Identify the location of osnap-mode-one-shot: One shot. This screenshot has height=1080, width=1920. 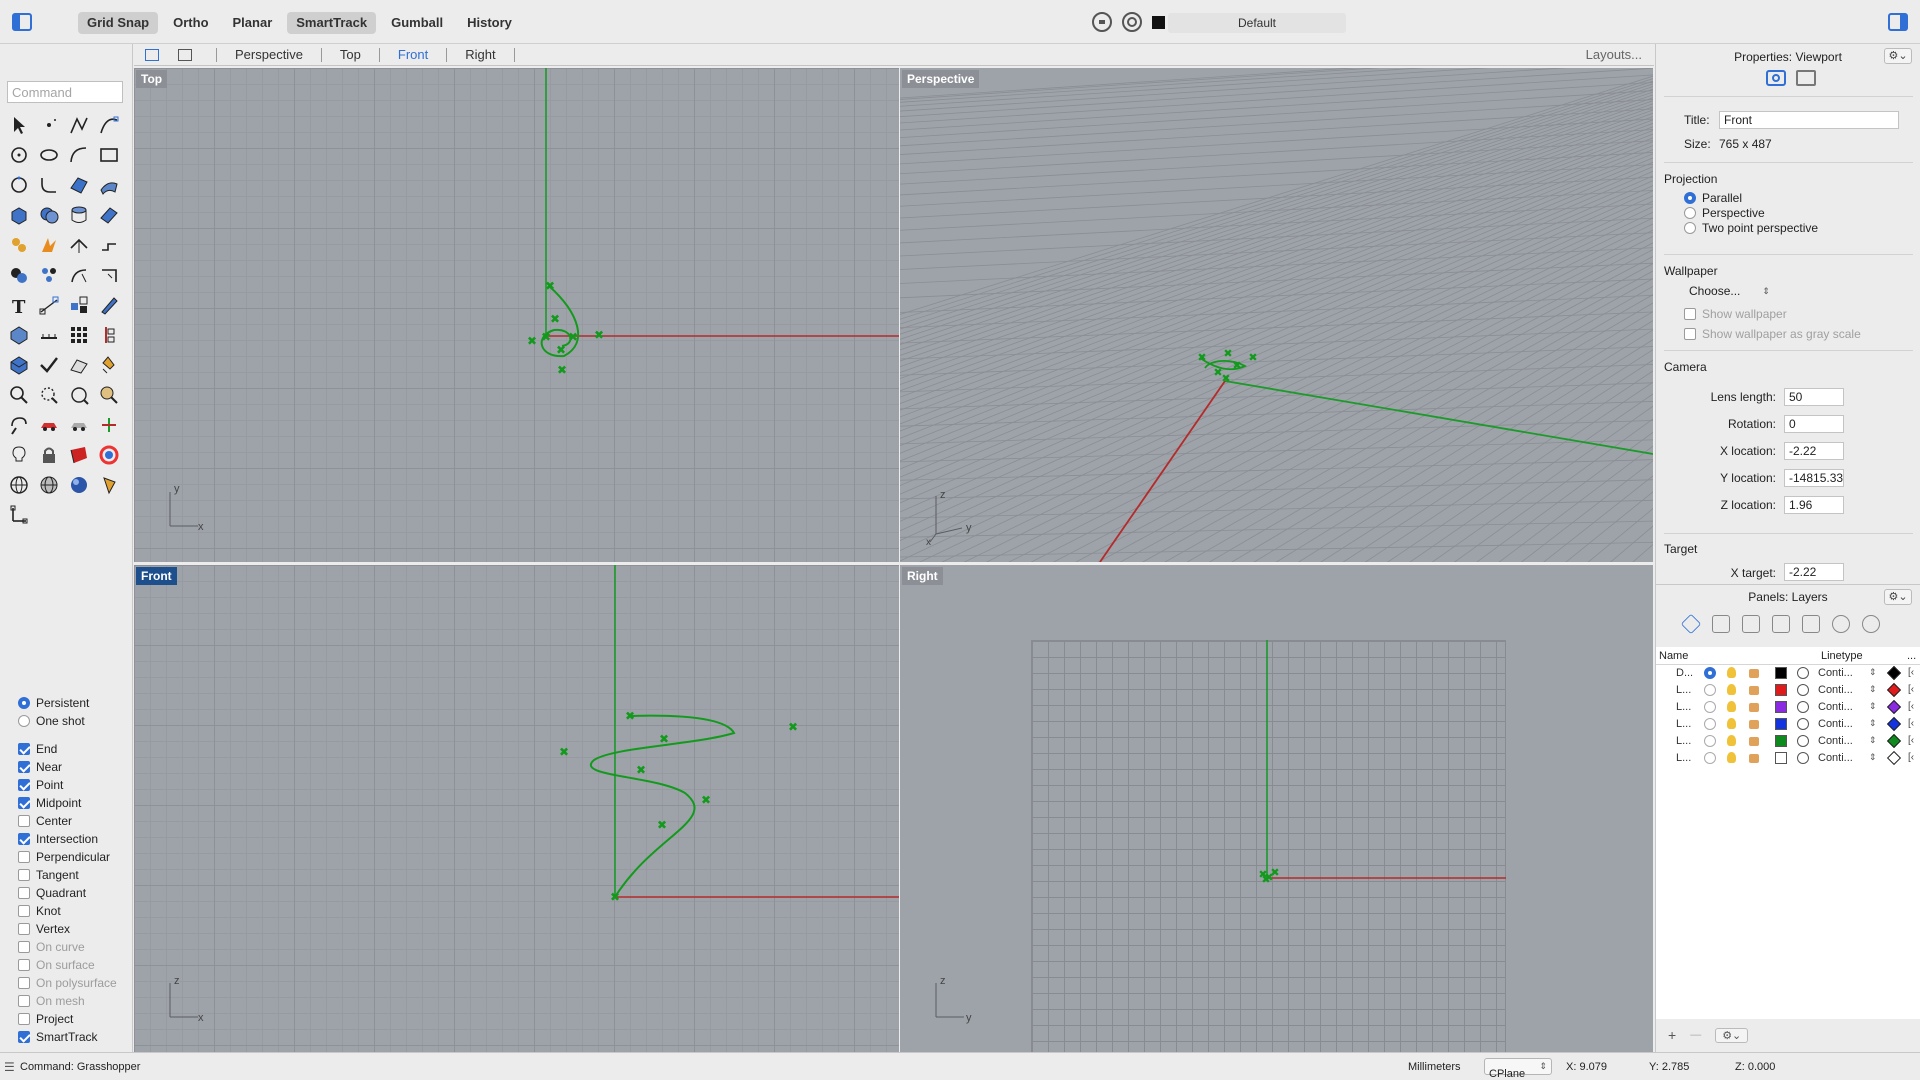
(66, 721).